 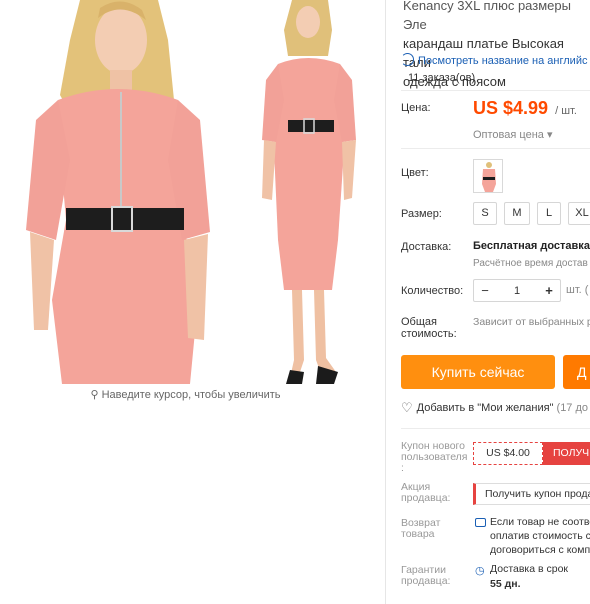 I want to click on quantity-input: 1, so click(x=517, y=291).